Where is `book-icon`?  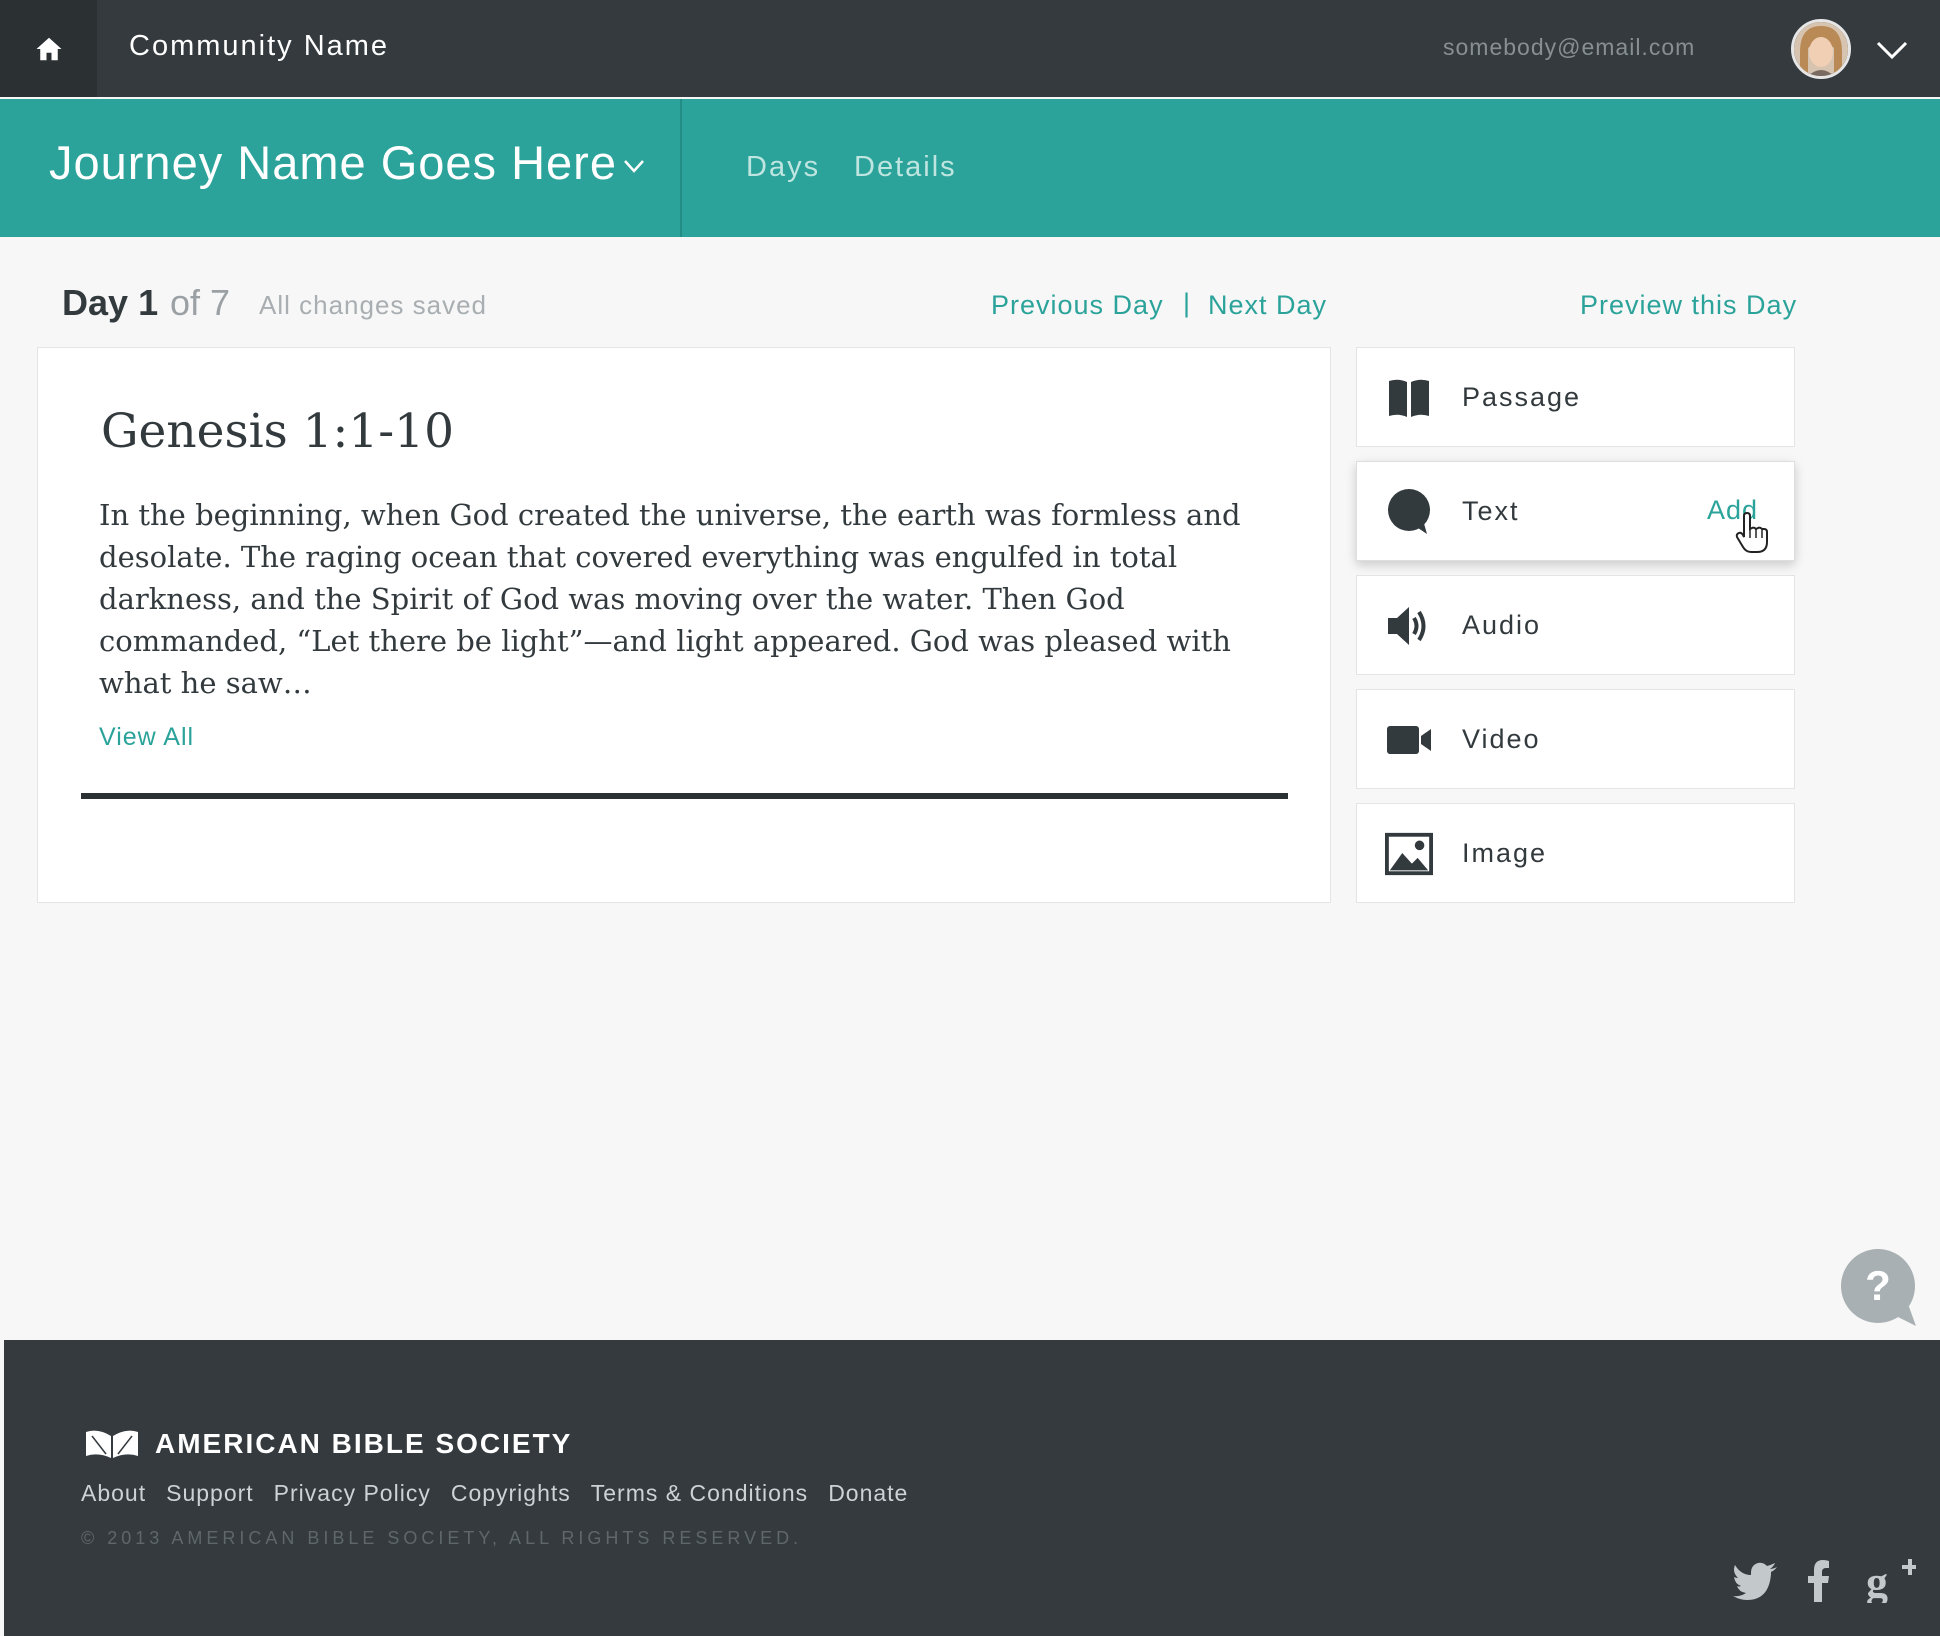
book-icon is located at coordinates (1409, 398).